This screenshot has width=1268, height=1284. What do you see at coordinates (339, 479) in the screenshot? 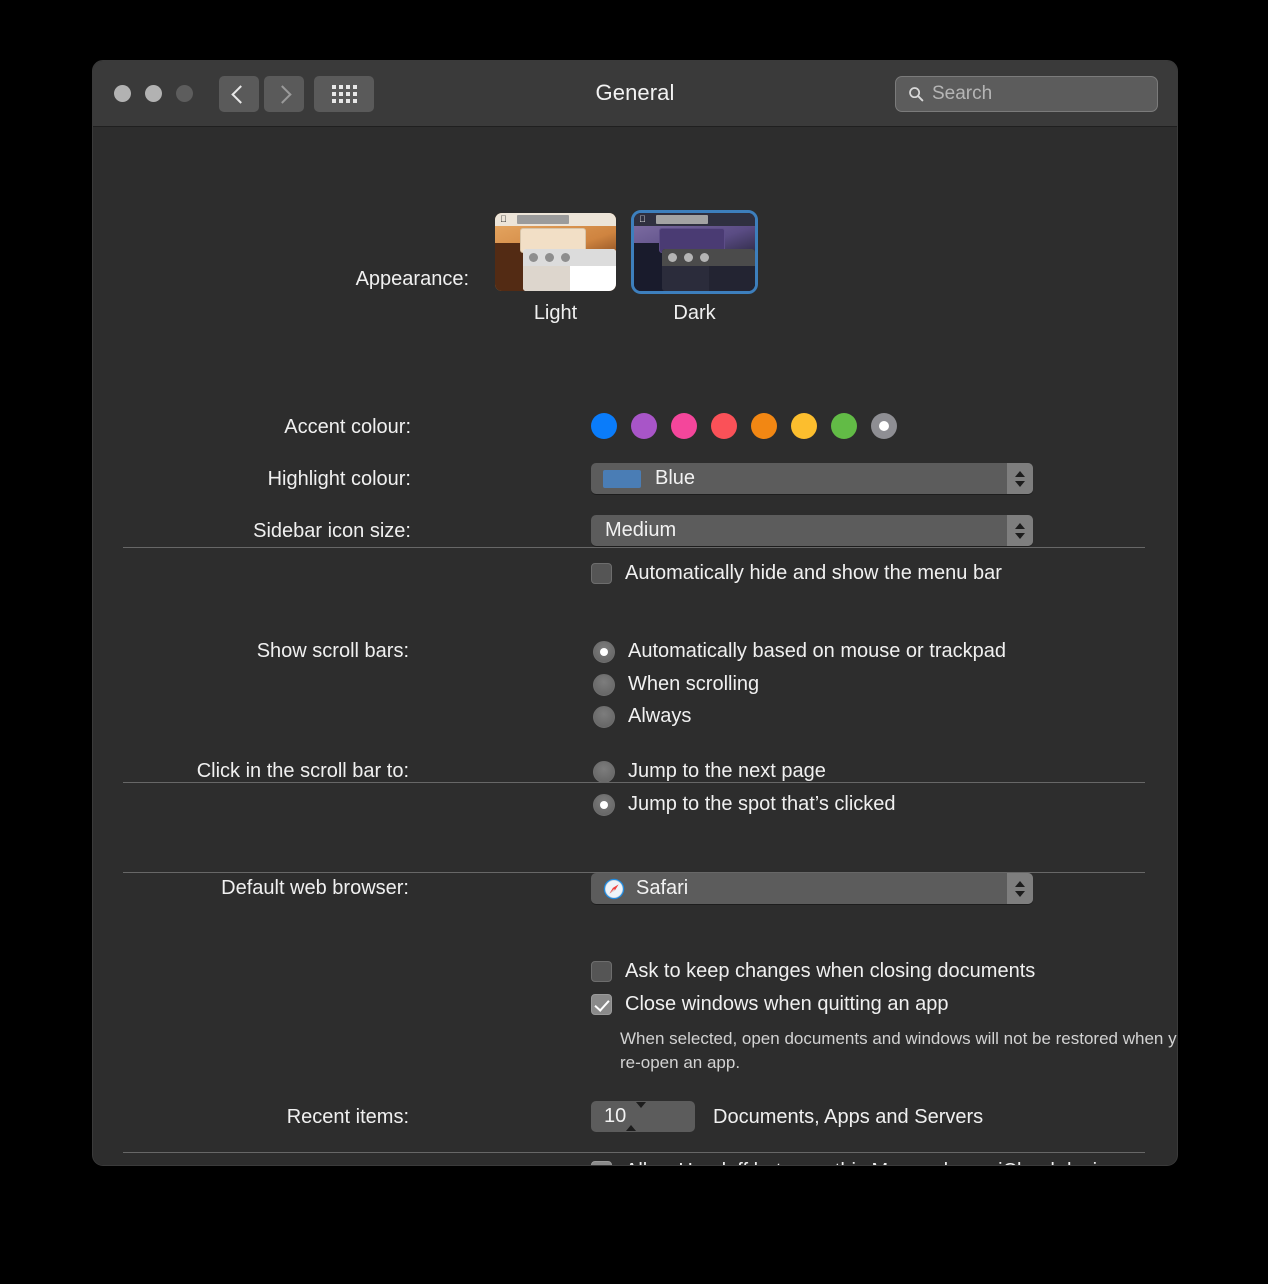
I see `highlight-colour-label: Highlight colour:` at bounding box center [339, 479].